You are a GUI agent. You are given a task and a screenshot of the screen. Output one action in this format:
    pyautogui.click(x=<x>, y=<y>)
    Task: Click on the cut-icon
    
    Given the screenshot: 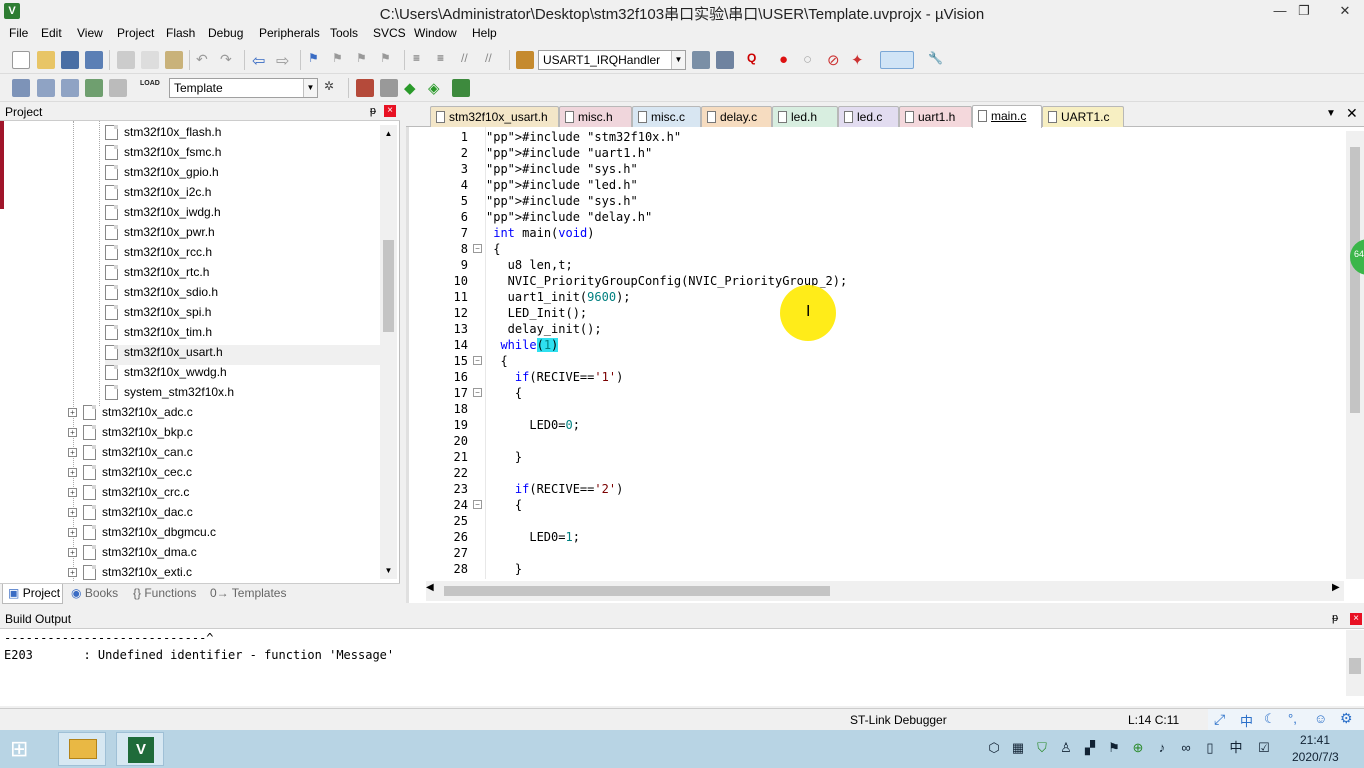 What is the action you would take?
    pyautogui.click(x=126, y=60)
    